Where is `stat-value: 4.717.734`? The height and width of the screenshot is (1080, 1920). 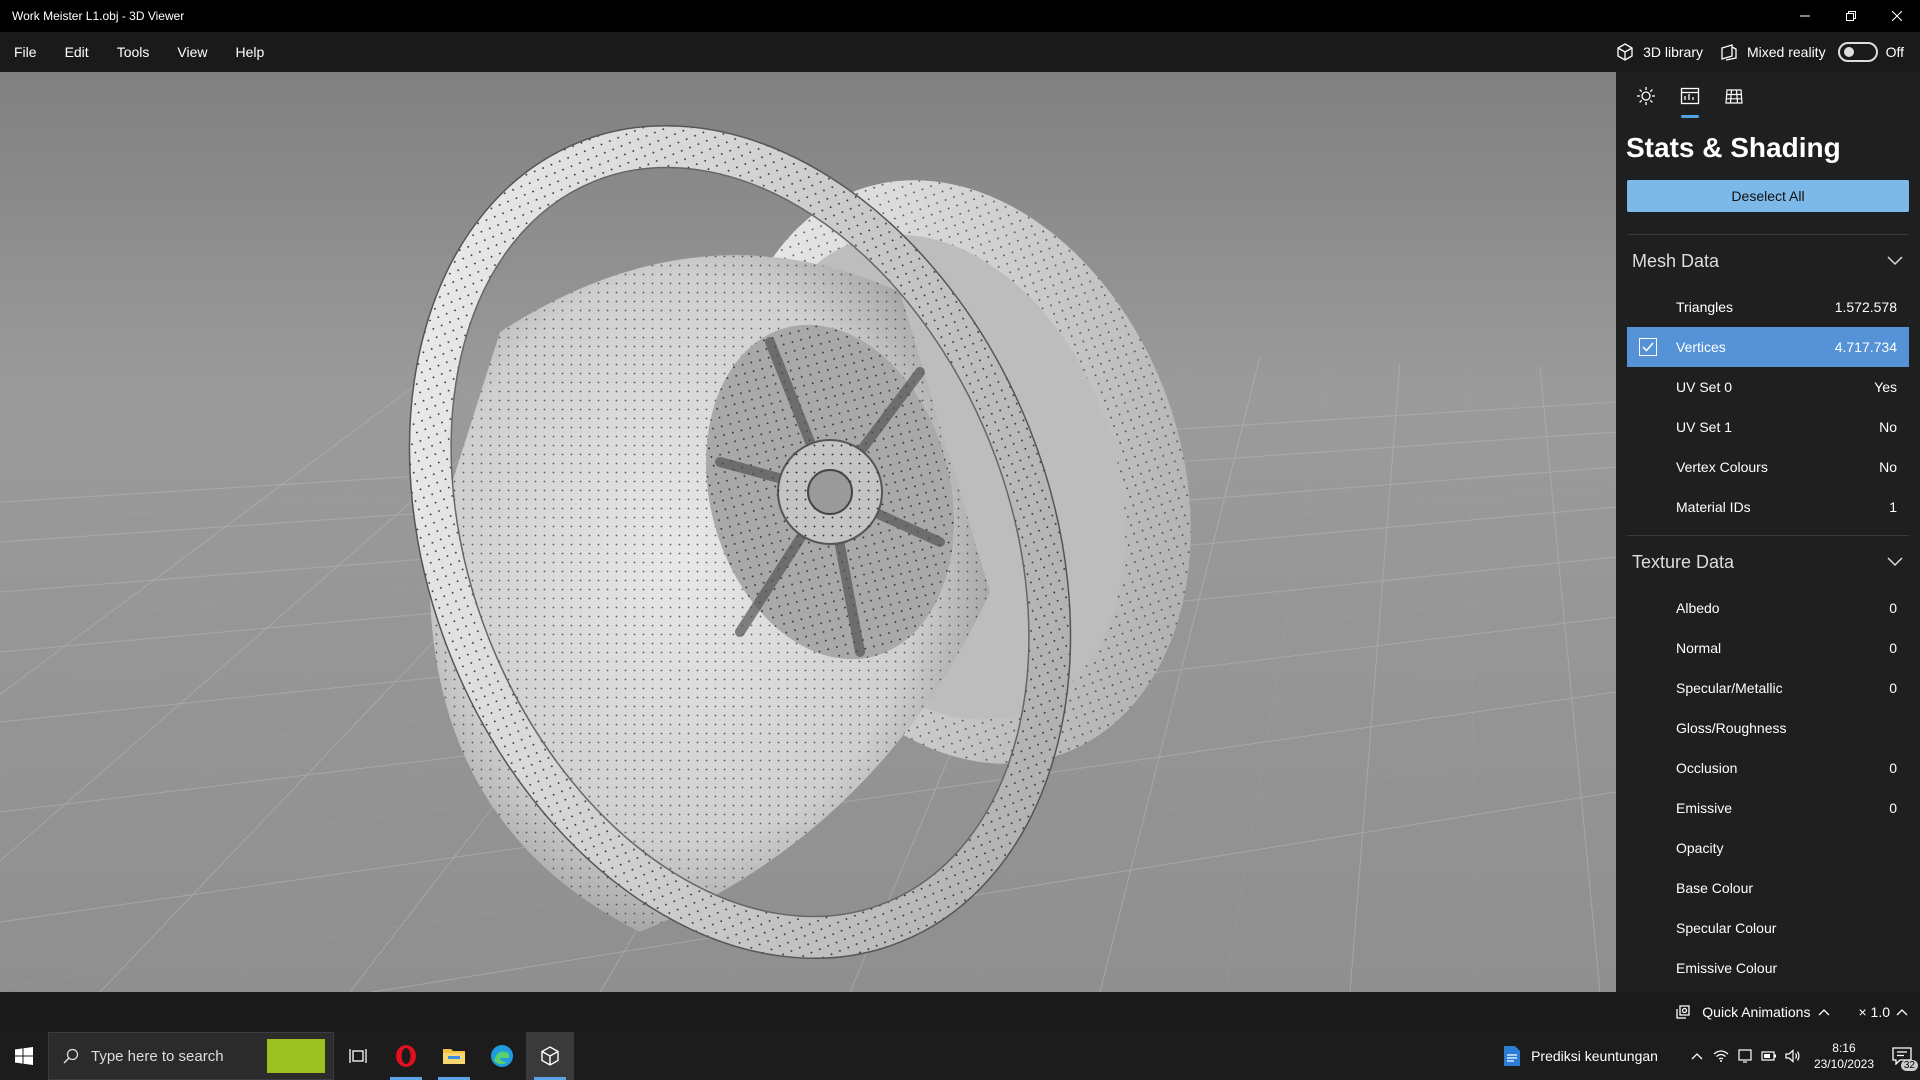 stat-value: 4.717.734 is located at coordinates (1865, 347).